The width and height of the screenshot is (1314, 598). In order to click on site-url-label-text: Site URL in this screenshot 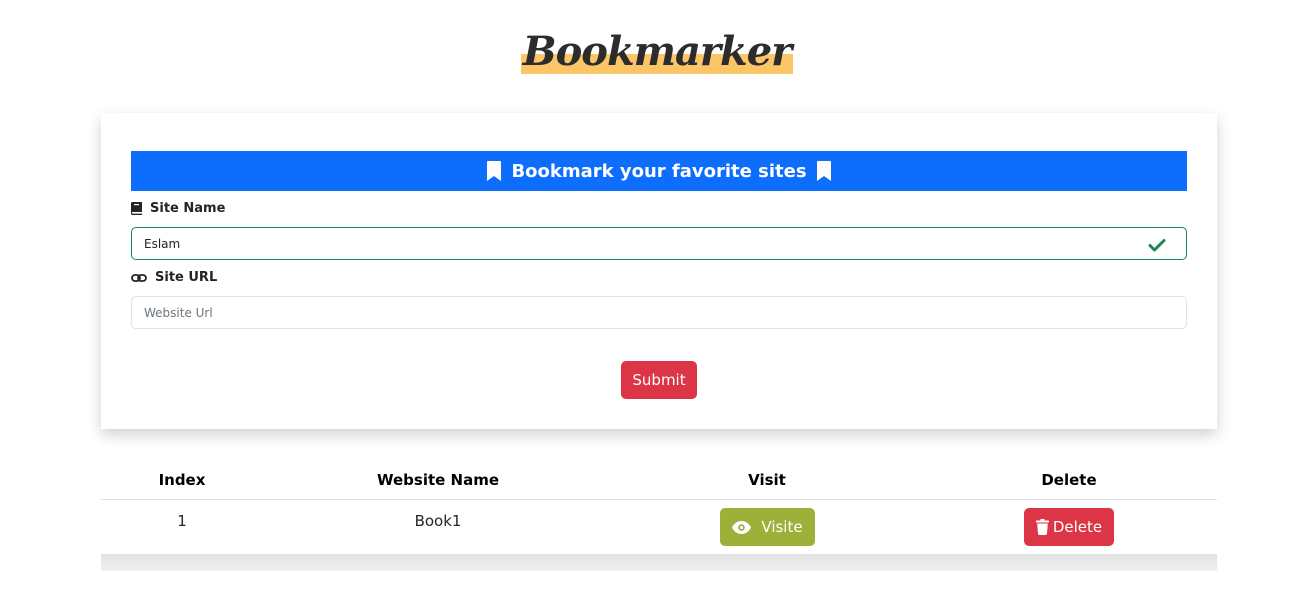, I will do `click(186, 277)`.